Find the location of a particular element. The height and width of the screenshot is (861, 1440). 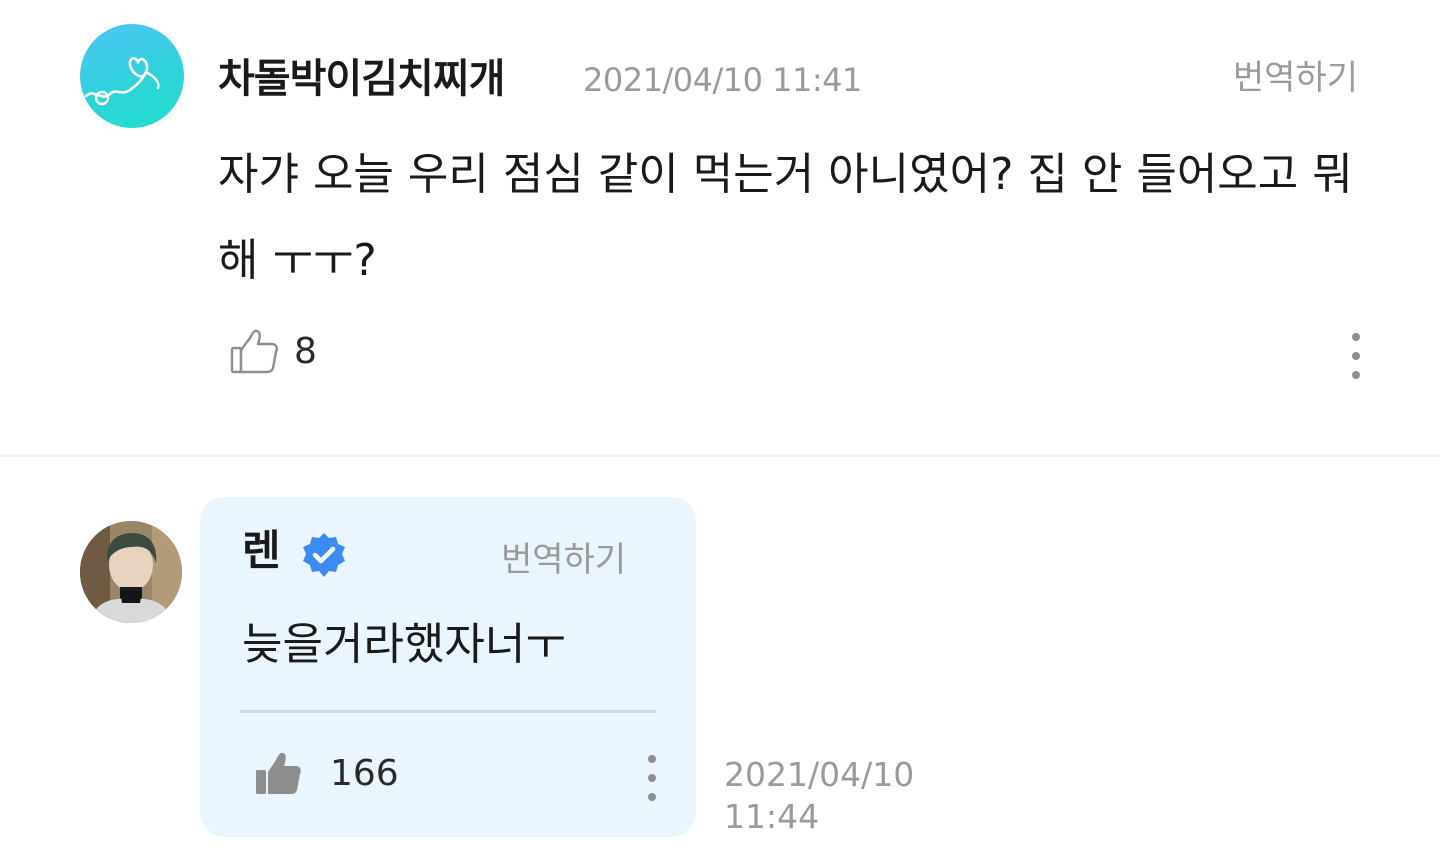

verified-badge-icon is located at coordinates (324, 555).